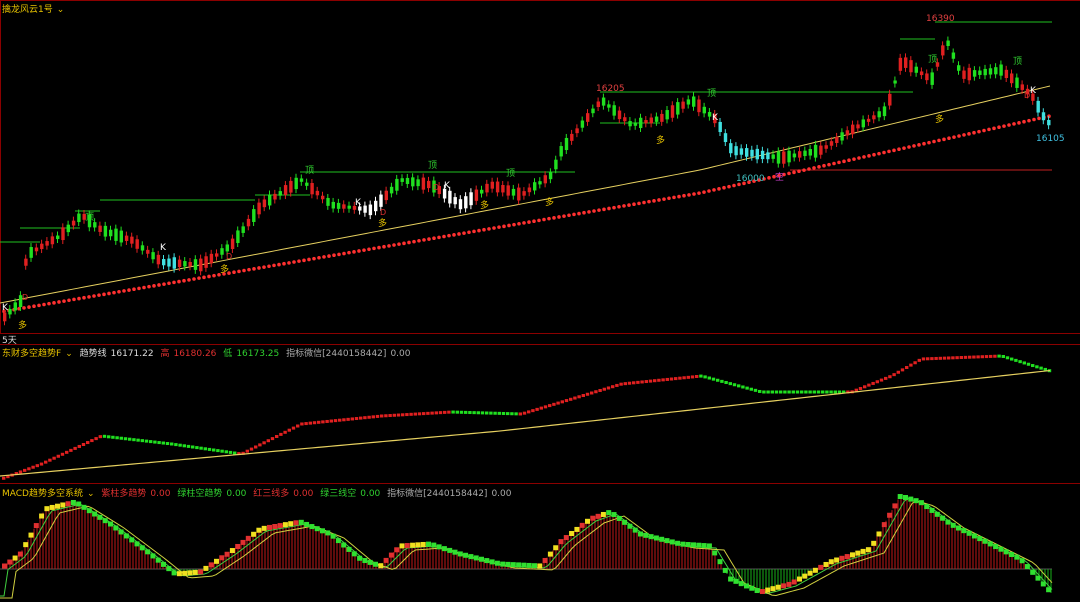 This screenshot has width=1080, height=602. Describe the element at coordinates (382, 223) in the screenshot. I see `buy-marker: 多` at that location.